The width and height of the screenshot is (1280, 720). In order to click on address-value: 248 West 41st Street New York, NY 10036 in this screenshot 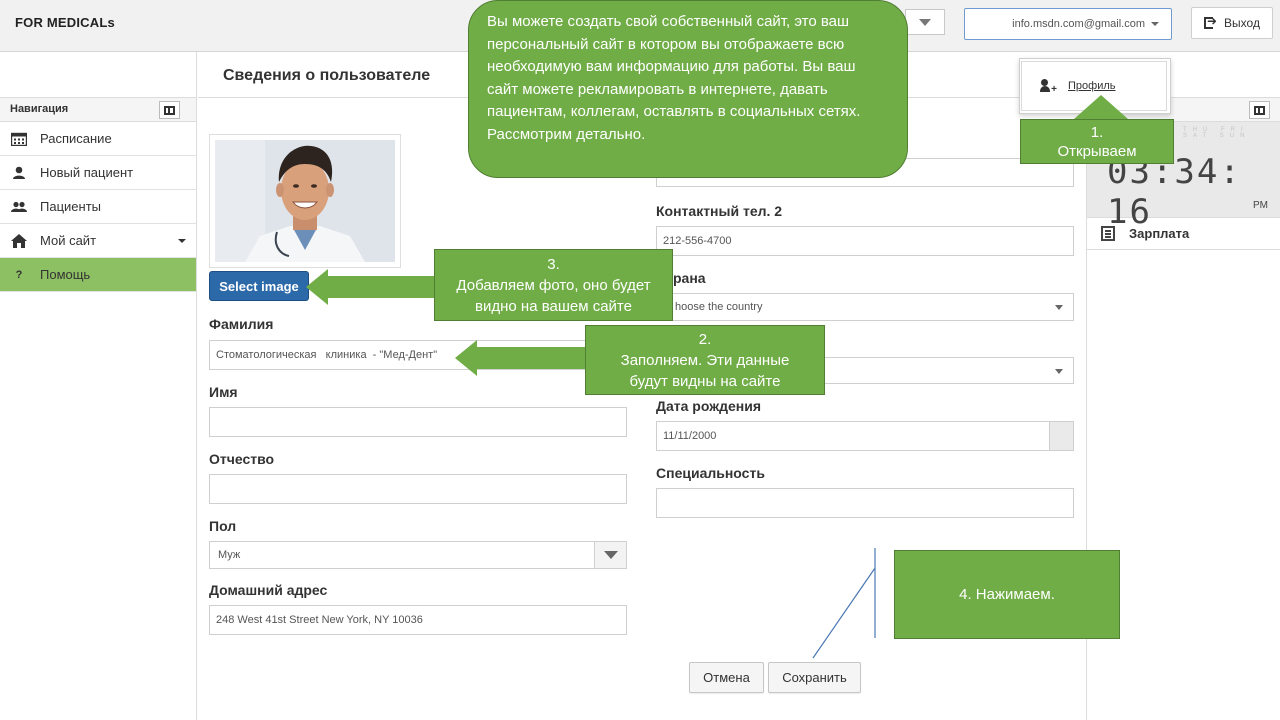, I will do `click(319, 620)`.